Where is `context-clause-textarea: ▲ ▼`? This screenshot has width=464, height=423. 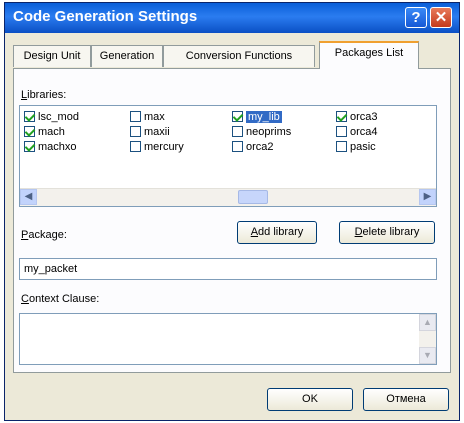 context-clause-textarea: ▲ ▼ is located at coordinates (228, 339).